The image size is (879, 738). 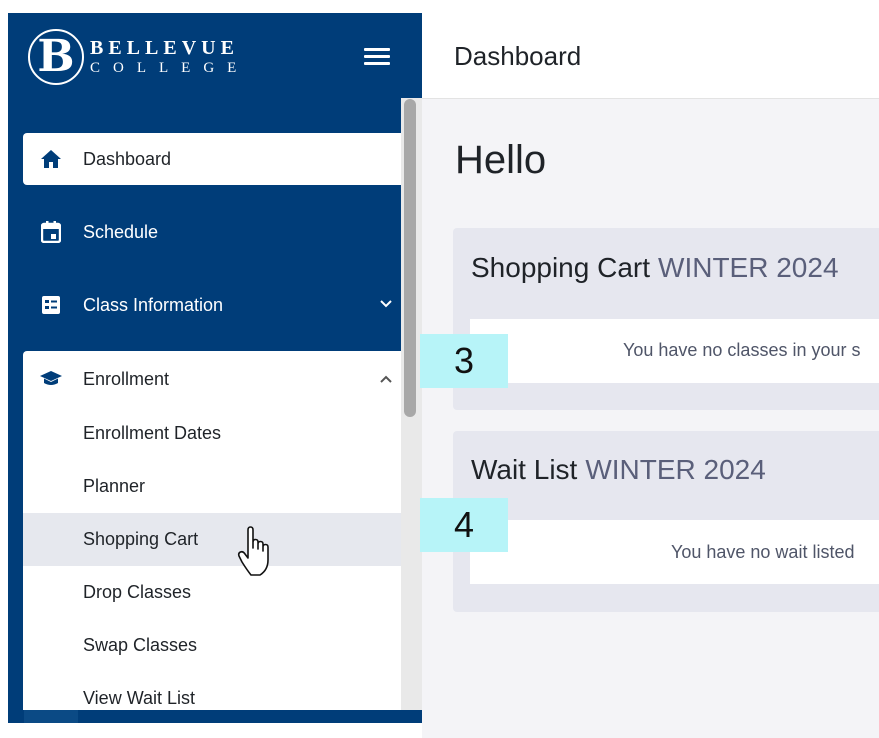 What do you see at coordinates (215, 539) in the screenshot?
I see `sidebar-subitem-shopping-cart: Shopping Cart` at bounding box center [215, 539].